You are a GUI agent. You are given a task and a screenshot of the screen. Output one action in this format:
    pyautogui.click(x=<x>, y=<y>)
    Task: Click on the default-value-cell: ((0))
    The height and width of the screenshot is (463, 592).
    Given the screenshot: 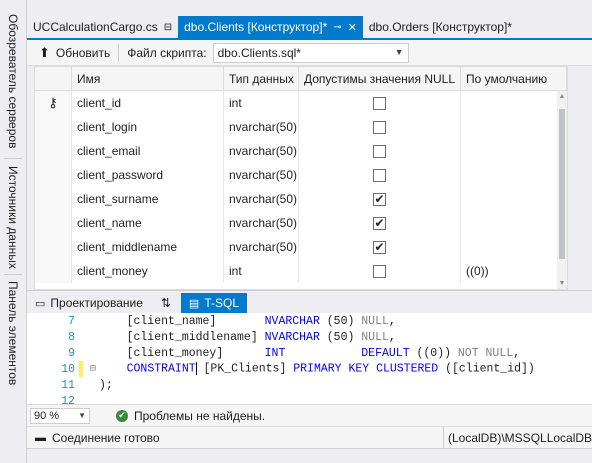 What is the action you would take?
    pyautogui.click(x=514, y=271)
    